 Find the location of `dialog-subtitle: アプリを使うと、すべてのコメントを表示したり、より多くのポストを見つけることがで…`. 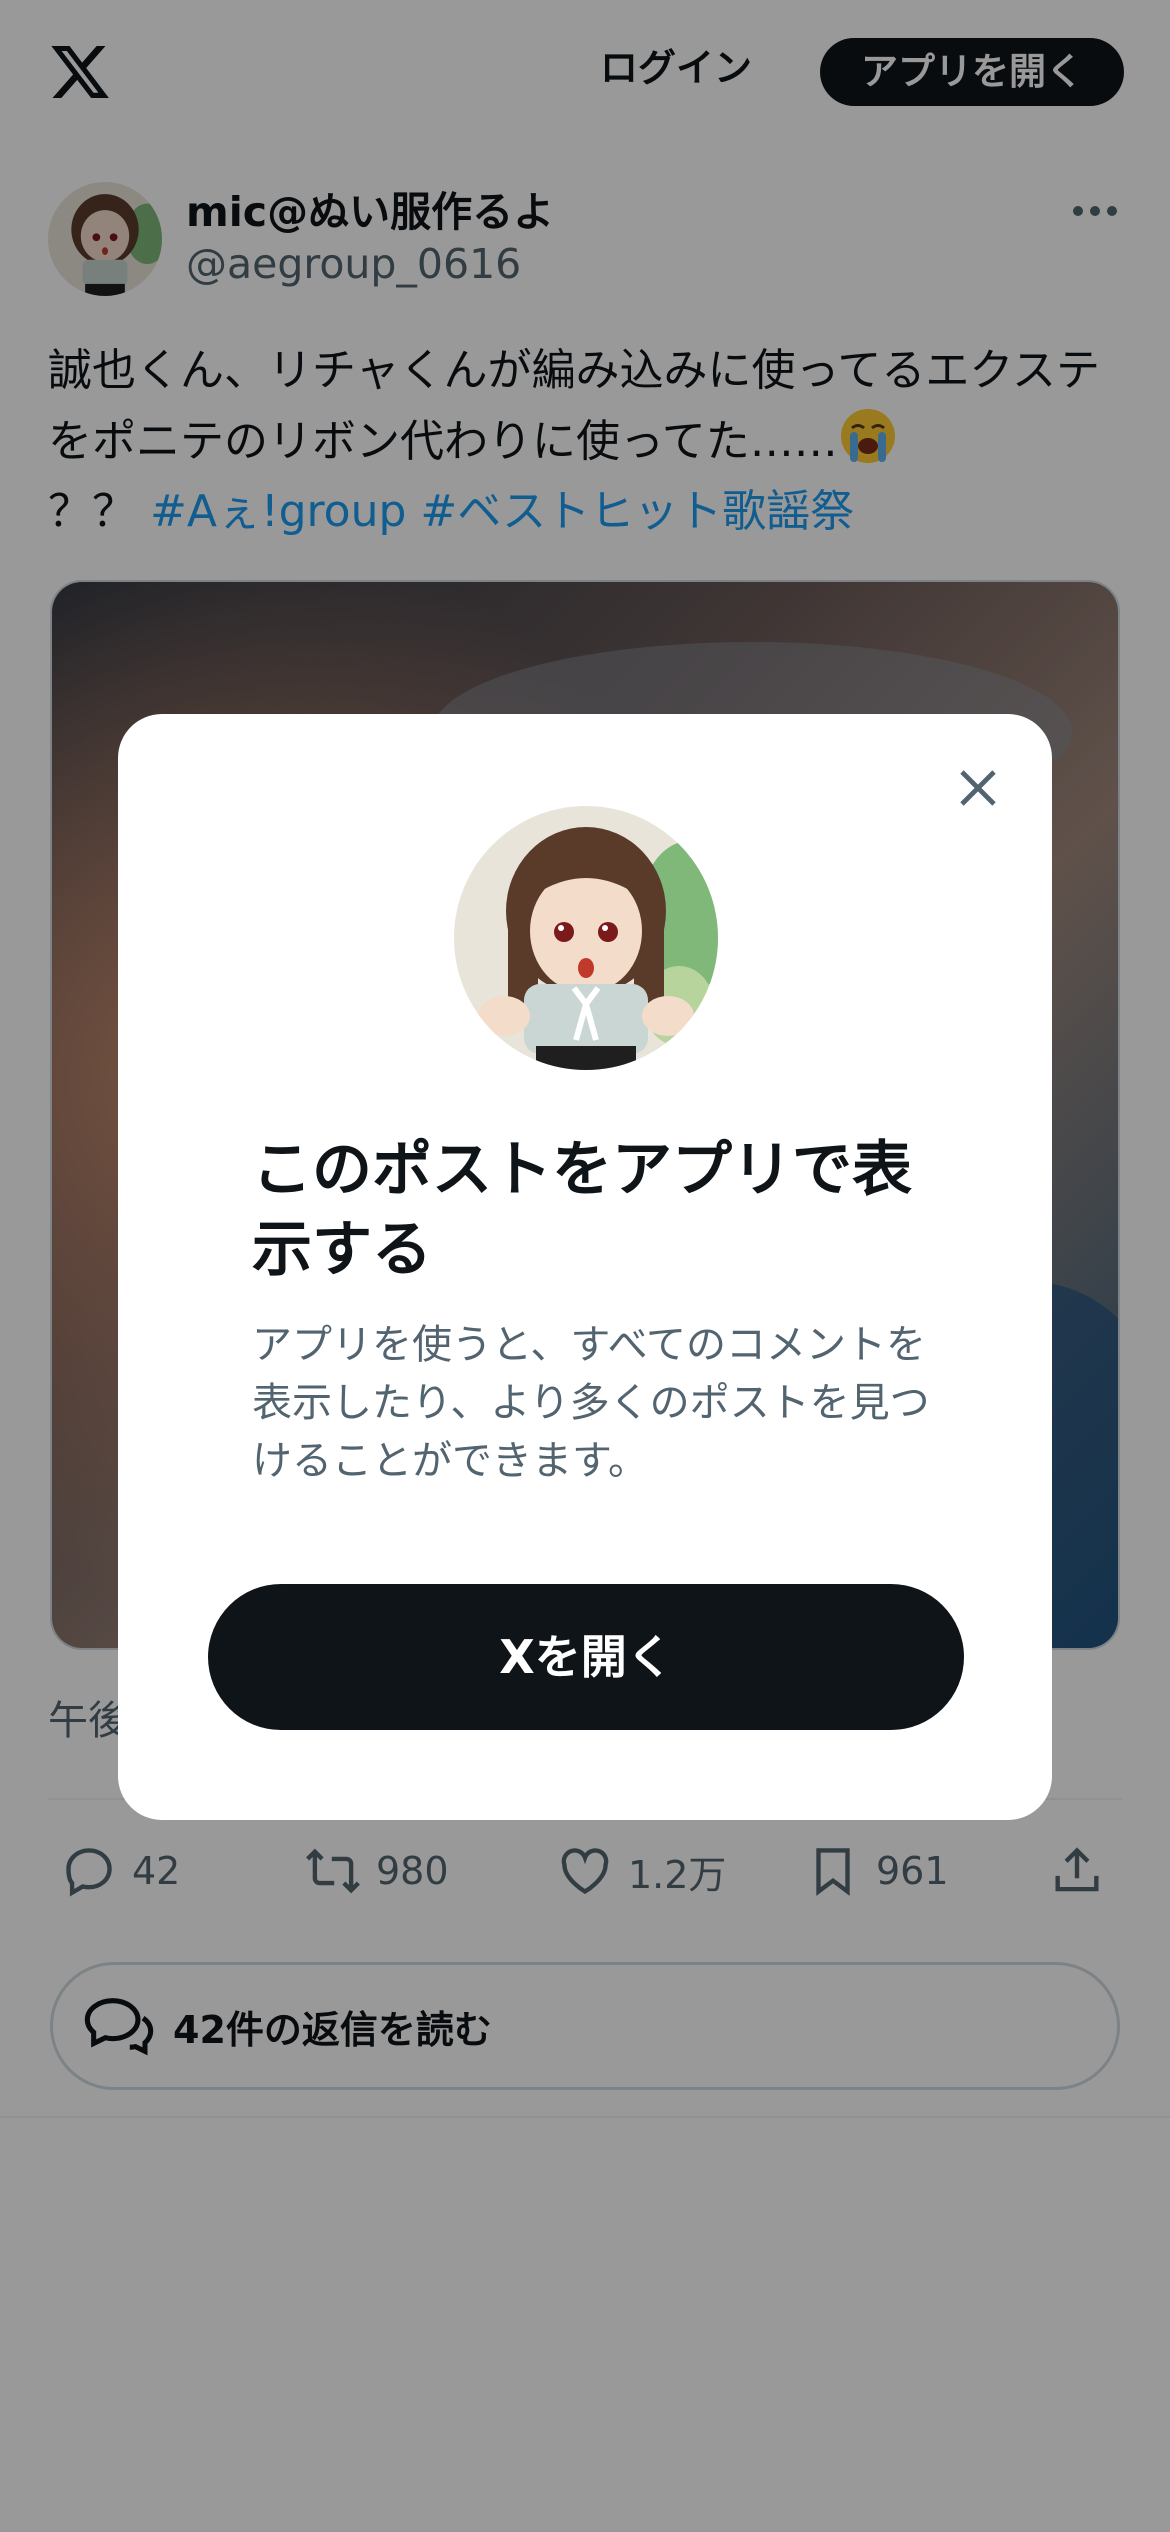

dialog-subtitle: アプリを使うと、すべてのコメントを表示したり、より多くのポストを見つけることがで… is located at coordinates (591, 1403).